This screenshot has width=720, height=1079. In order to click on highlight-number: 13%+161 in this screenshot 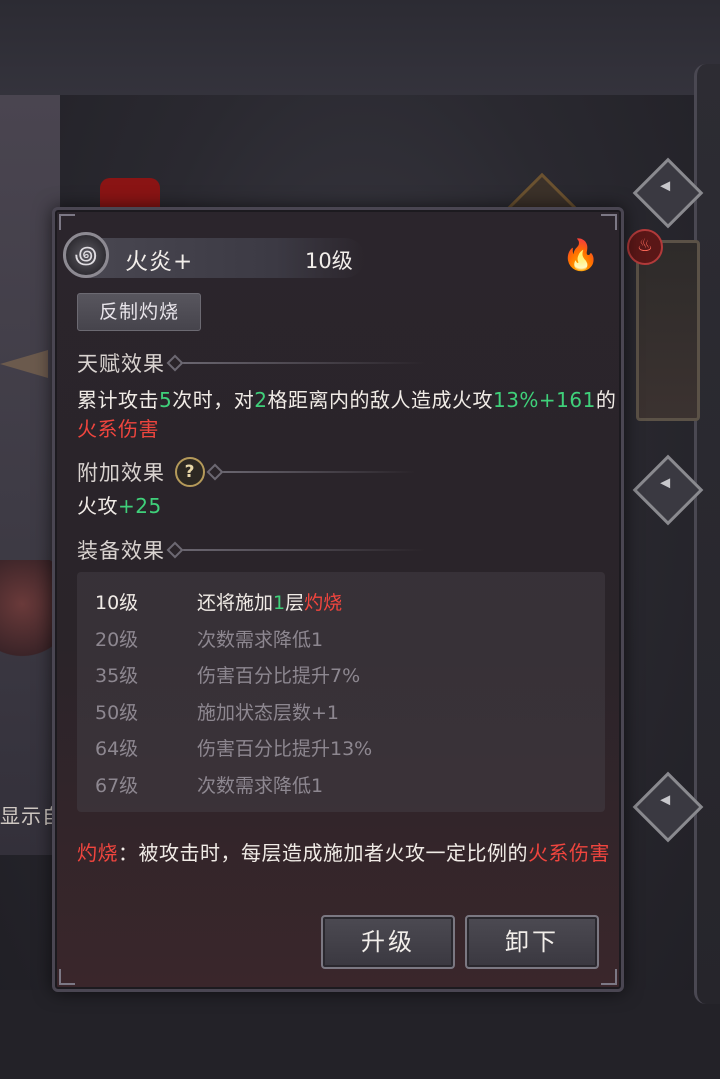, I will do `click(544, 400)`.